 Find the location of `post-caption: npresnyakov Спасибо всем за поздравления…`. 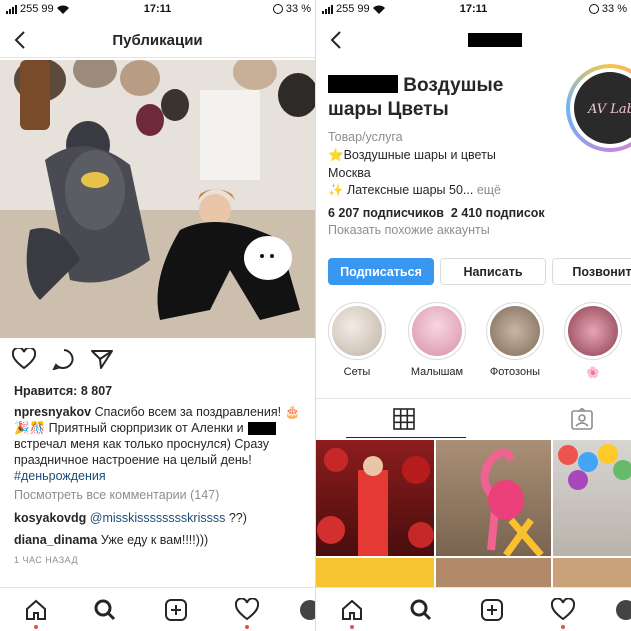

post-caption: npresnyakov Спасибо всем за поздравления… is located at coordinates (162, 444).